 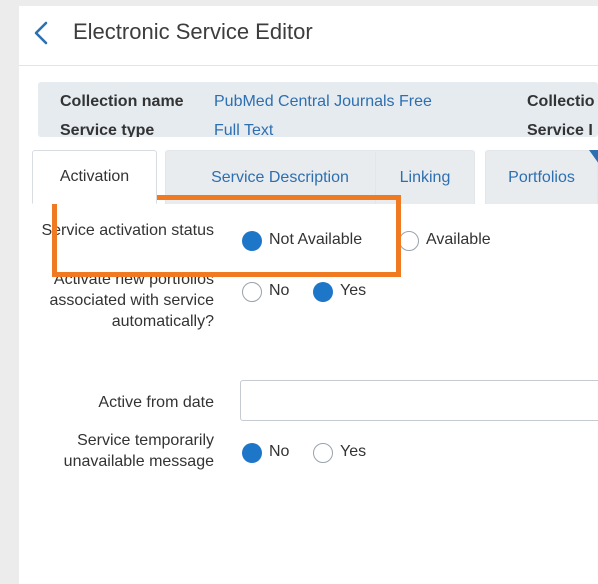 I want to click on service-type-value: Full Text, so click(x=244, y=129).